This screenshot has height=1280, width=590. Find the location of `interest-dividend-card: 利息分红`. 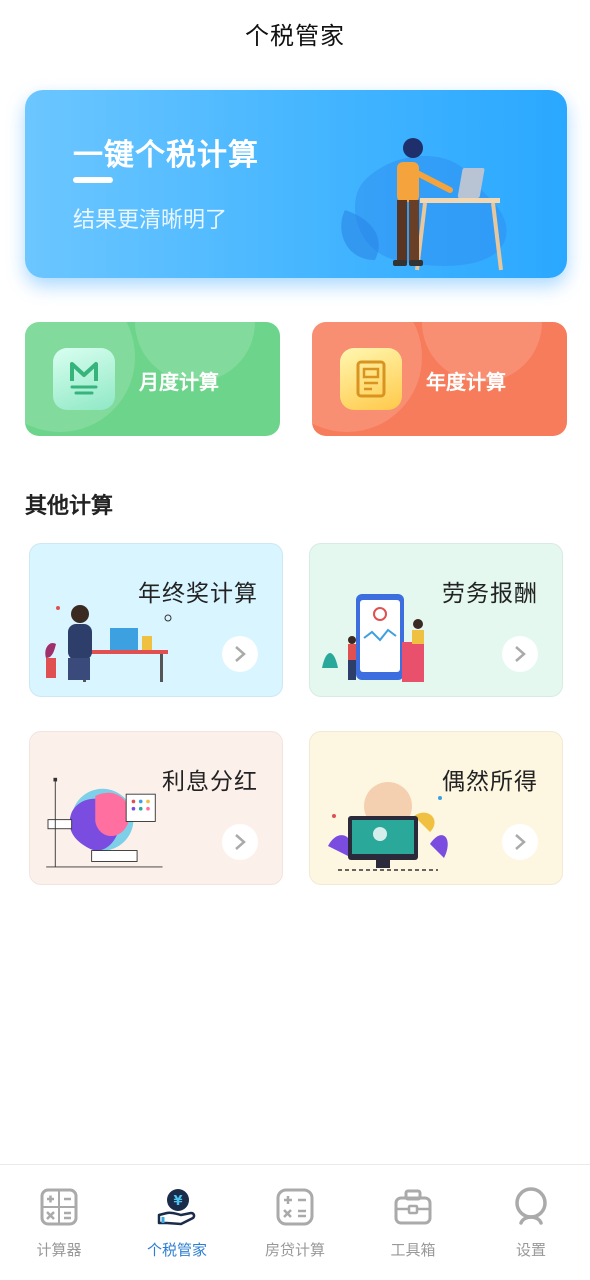

interest-dividend-card: 利息分红 is located at coordinates (156, 808).